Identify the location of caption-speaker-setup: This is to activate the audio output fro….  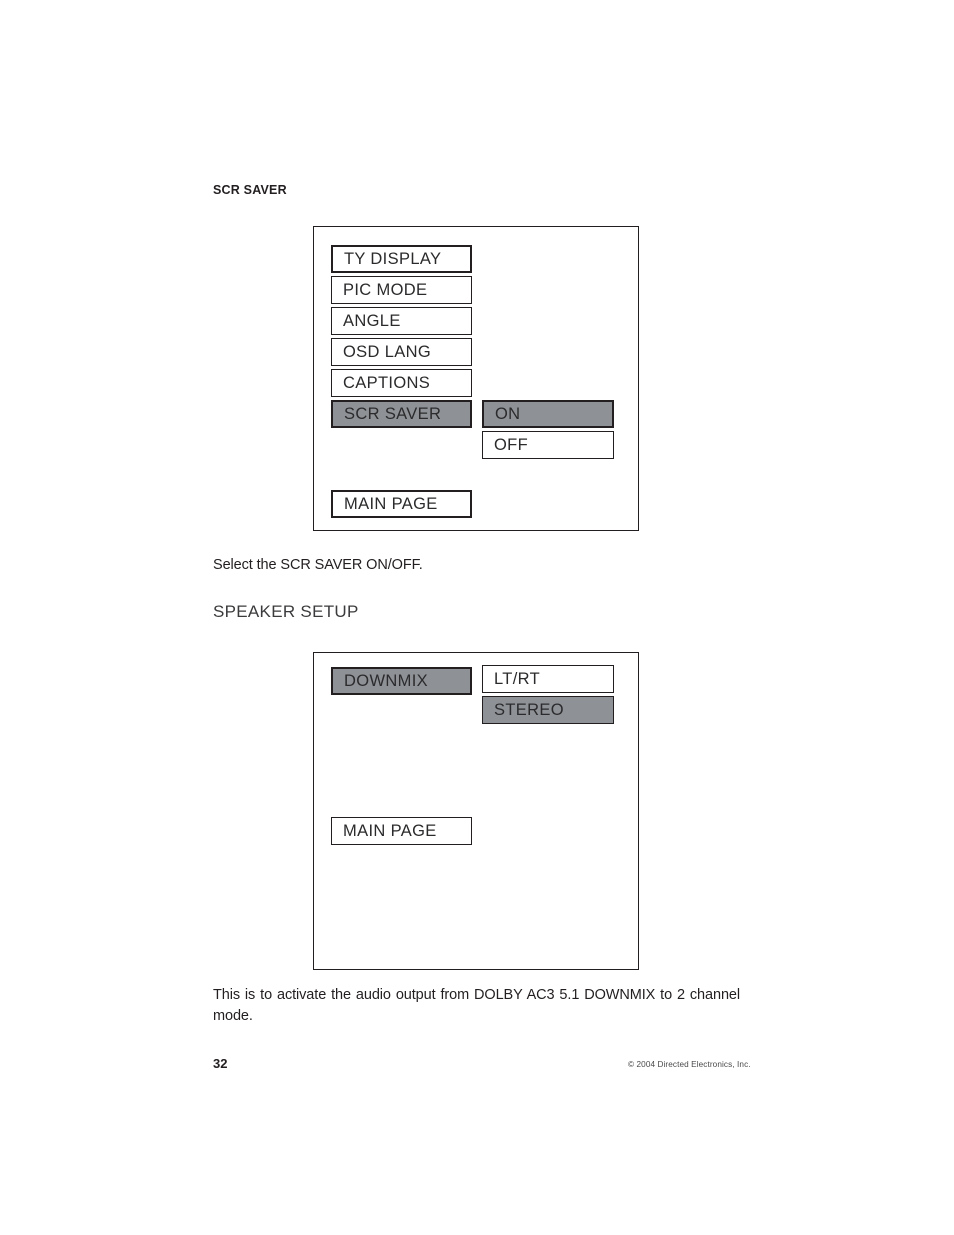
(476, 1005).